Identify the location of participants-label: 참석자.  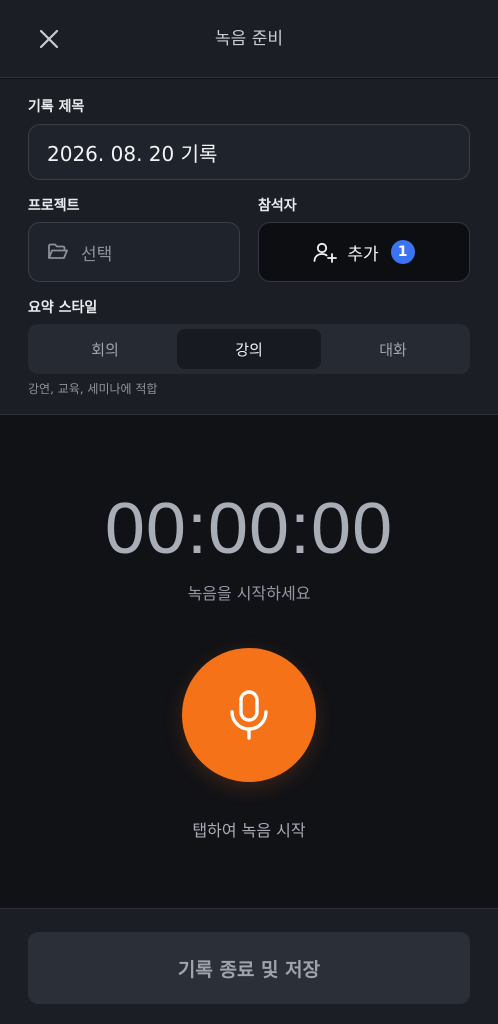
(277, 206).